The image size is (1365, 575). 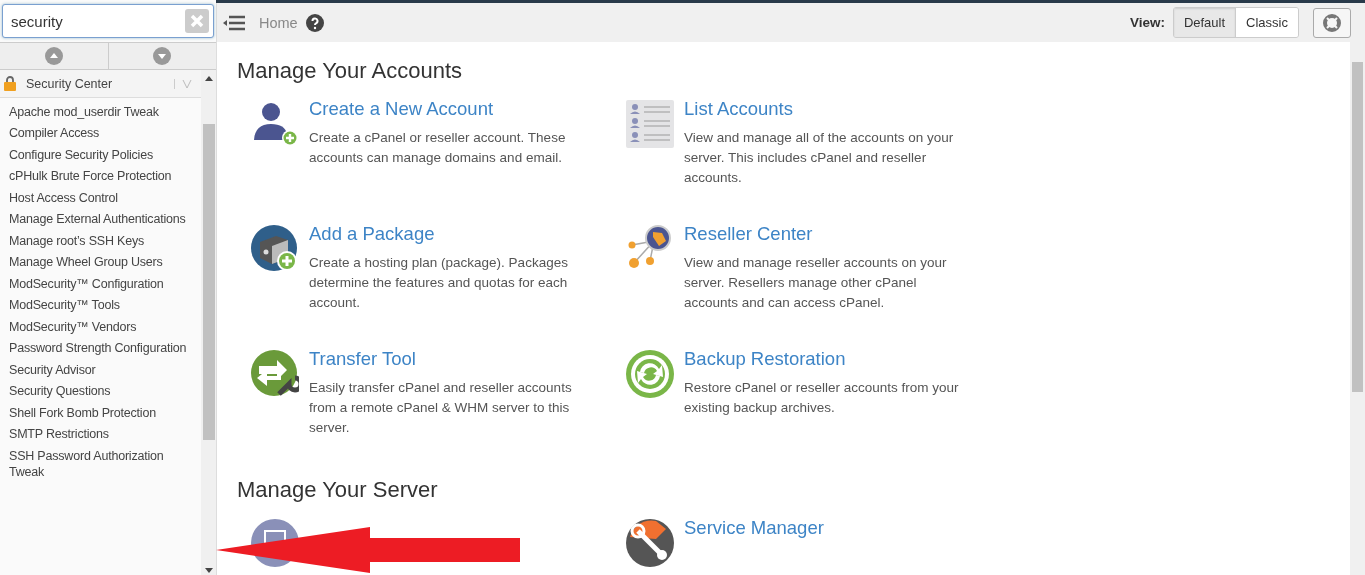 I want to click on tool-link: Service Manager, so click(x=754, y=528).